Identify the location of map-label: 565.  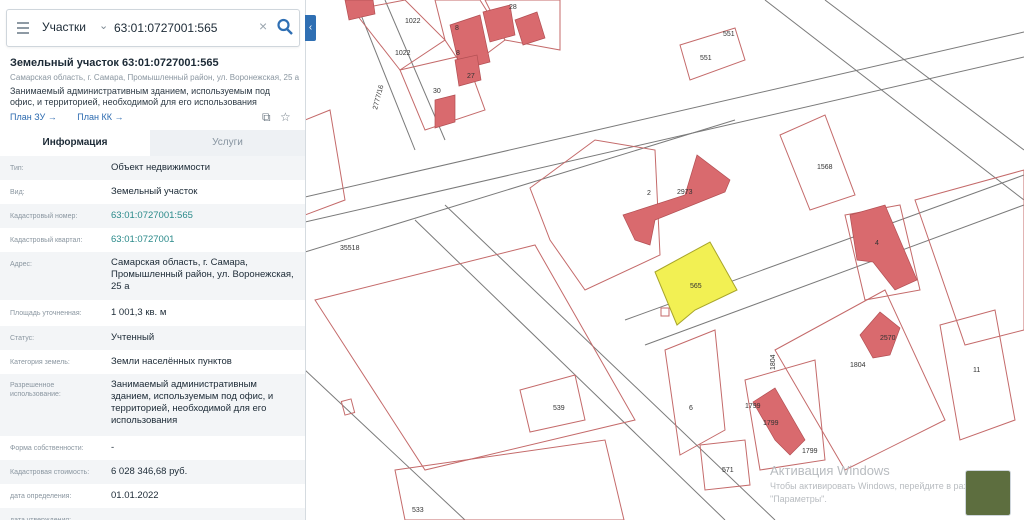
(696, 286).